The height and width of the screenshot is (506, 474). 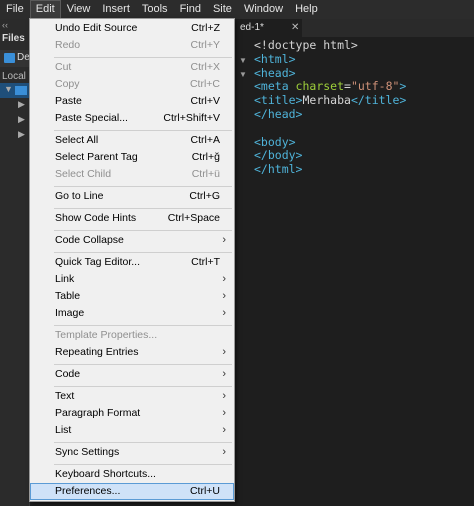 I want to click on menu-item-shortcut: Ctrl+G, so click(x=204, y=196).